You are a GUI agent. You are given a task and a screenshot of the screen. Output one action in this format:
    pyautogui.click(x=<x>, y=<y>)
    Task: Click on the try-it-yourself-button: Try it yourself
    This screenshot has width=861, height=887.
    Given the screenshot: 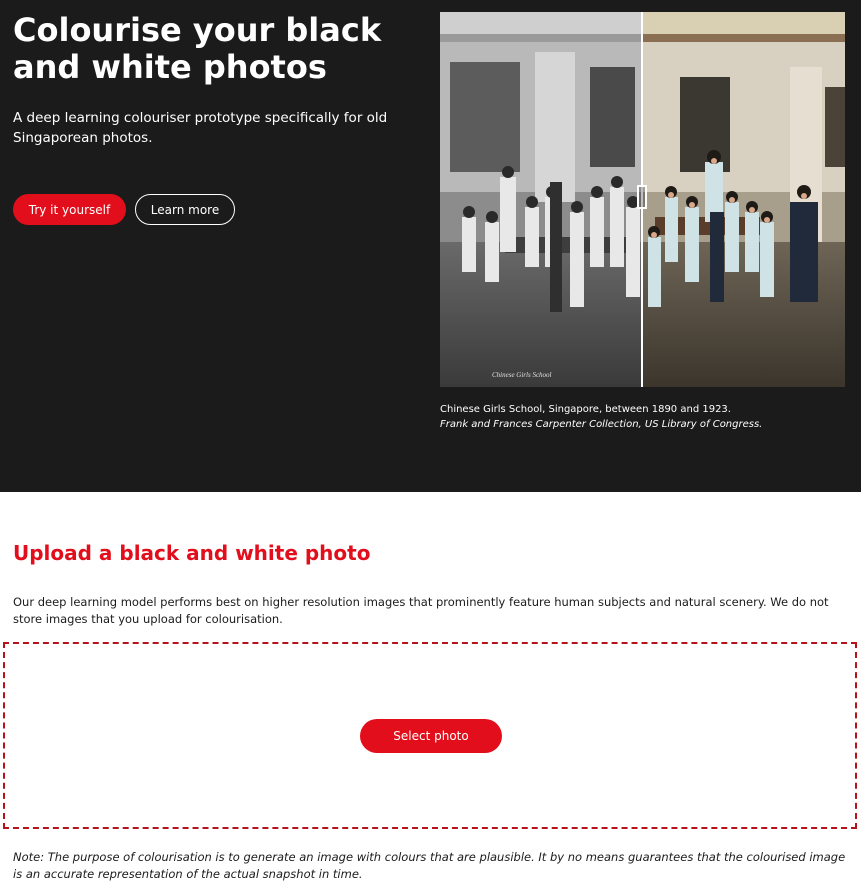 What is the action you would take?
    pyautogui.click(x=69, y=209)
    